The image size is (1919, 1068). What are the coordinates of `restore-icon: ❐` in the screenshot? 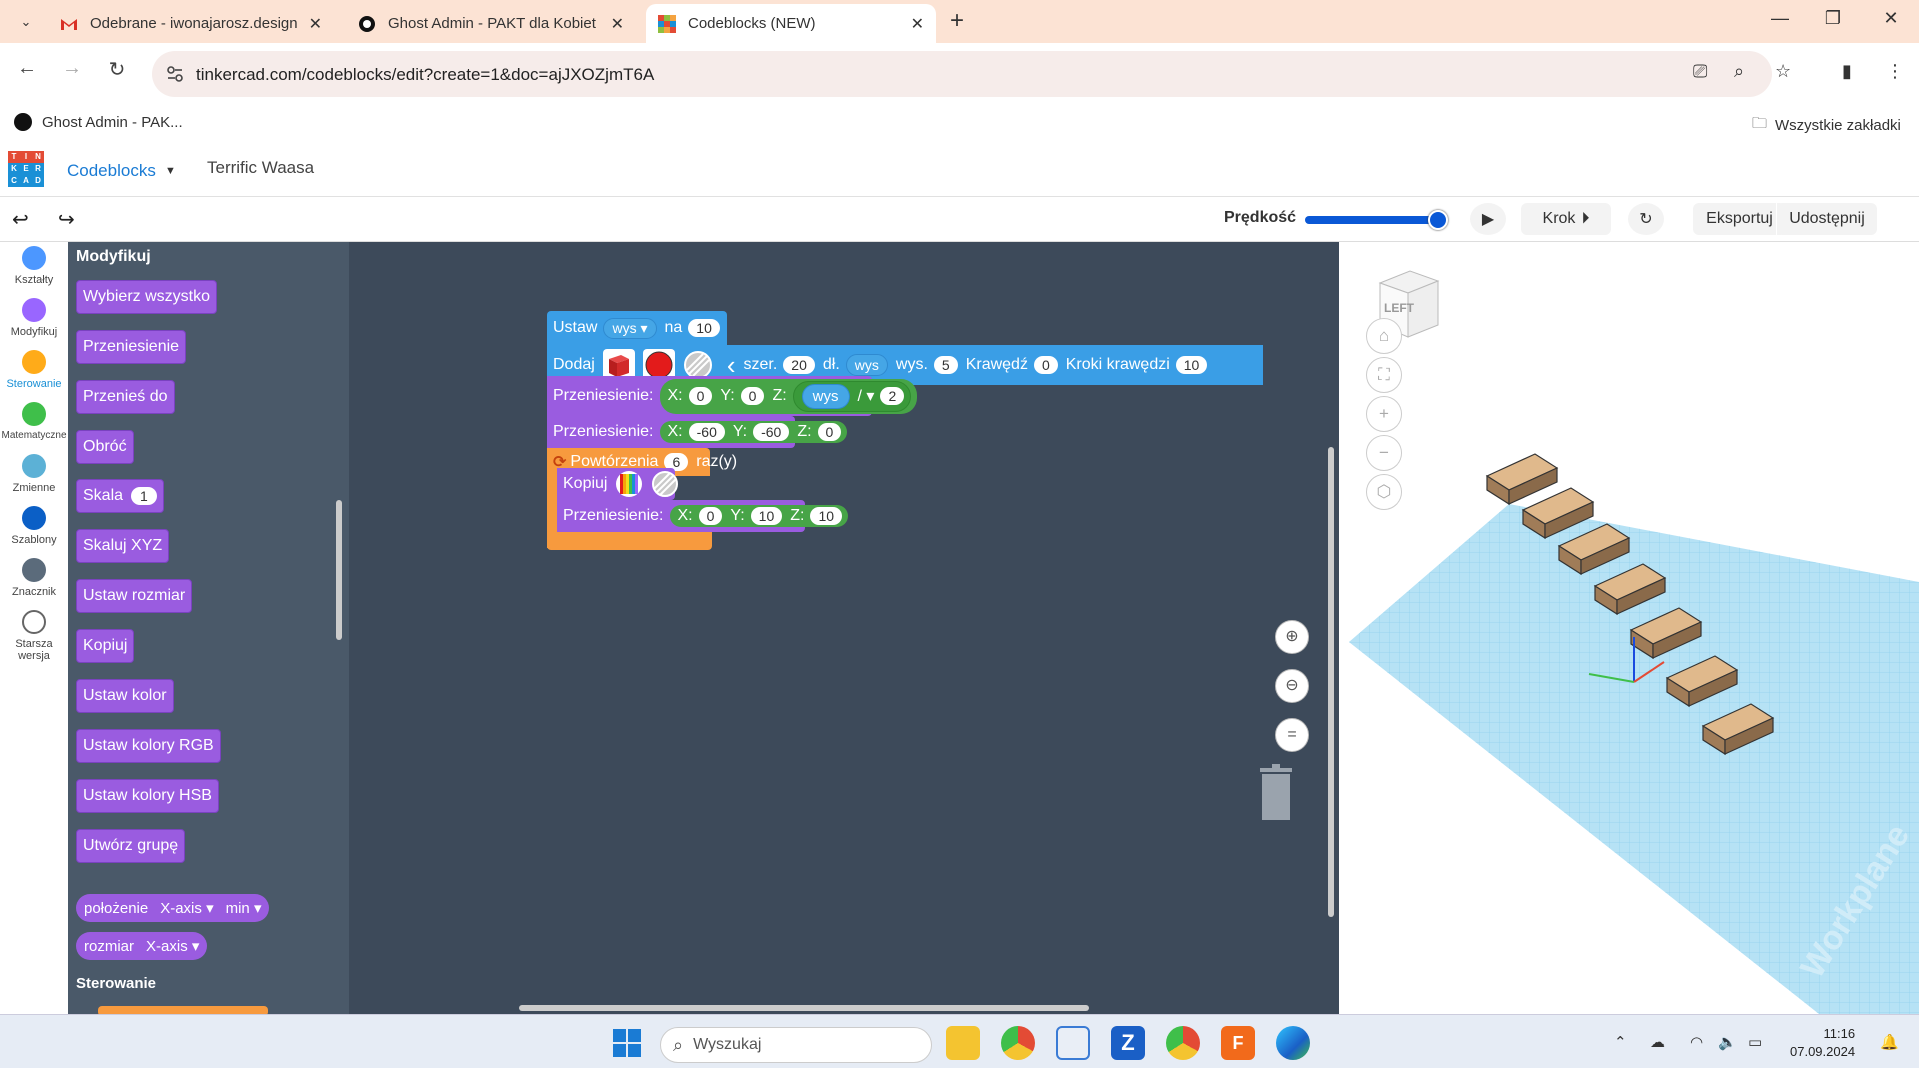 It's located at (1833, 18).